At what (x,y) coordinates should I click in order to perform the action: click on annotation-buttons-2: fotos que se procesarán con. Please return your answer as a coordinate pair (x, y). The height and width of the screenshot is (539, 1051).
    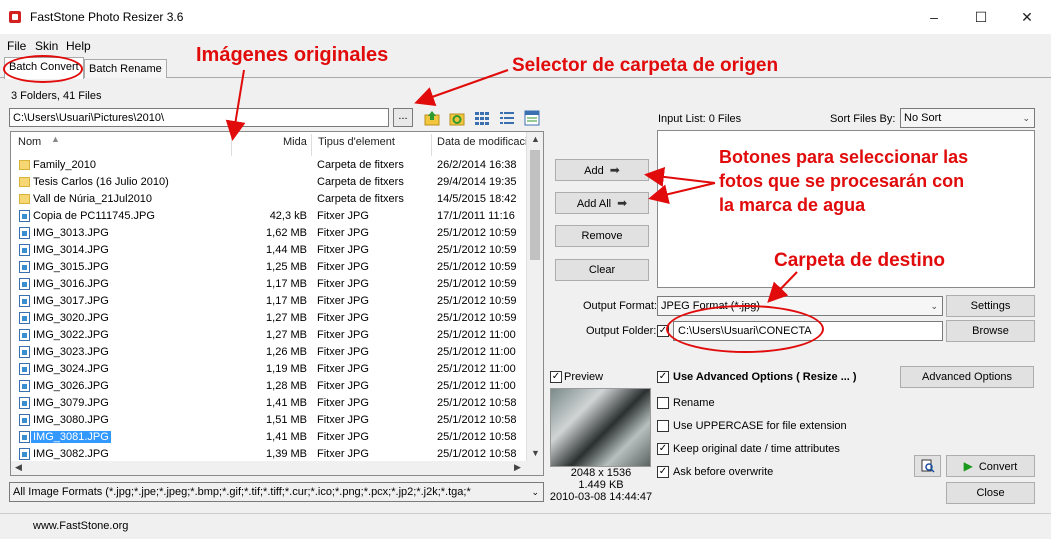
    Looking at the image, I should click on (842, 181).